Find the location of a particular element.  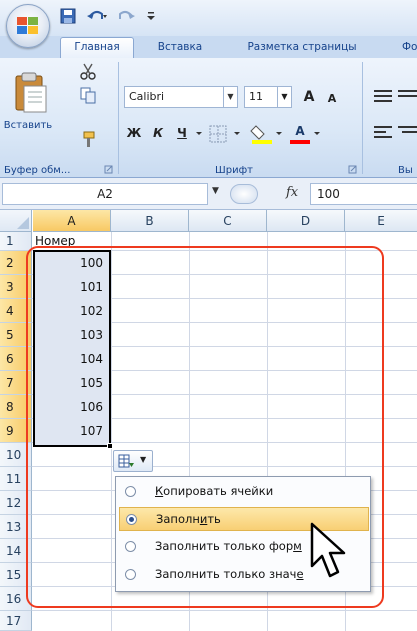

row-header-3: 3 is located at coordinates (16, 287).